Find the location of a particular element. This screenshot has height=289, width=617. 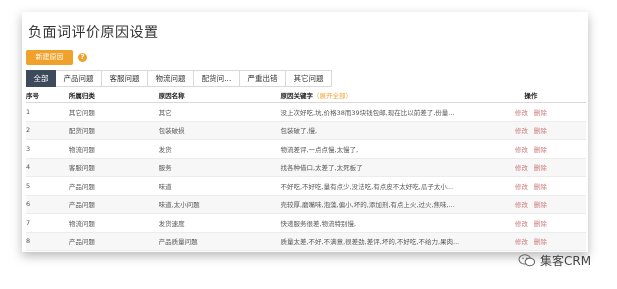

cell-index: 5 is located at coordinates (28, 185).